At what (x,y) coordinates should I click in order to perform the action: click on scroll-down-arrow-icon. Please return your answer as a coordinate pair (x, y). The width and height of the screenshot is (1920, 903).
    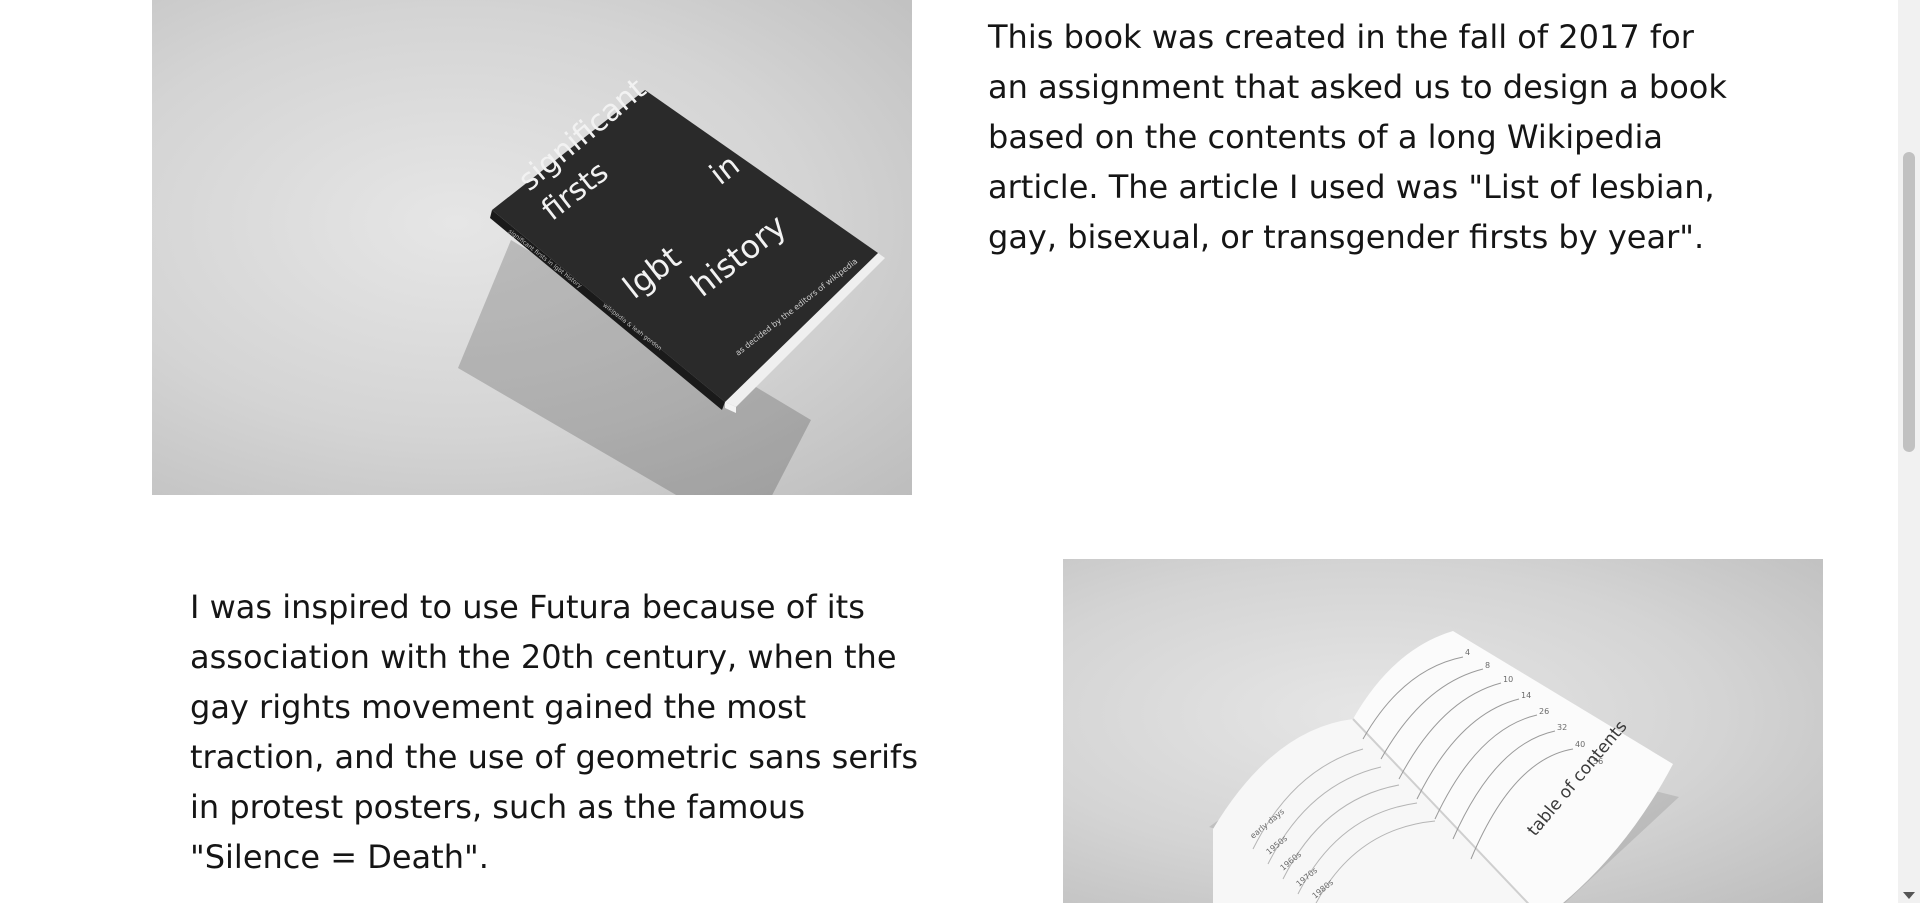
    Looking at the image, I should click on (1909, 895).